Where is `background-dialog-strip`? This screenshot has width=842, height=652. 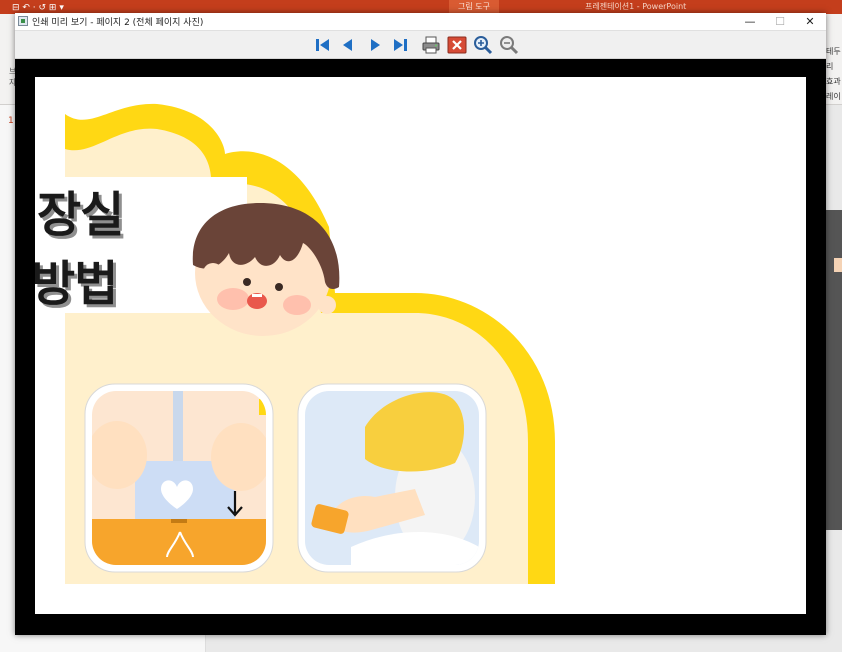 background-dialog-strip is located at coordinates (838, 265).